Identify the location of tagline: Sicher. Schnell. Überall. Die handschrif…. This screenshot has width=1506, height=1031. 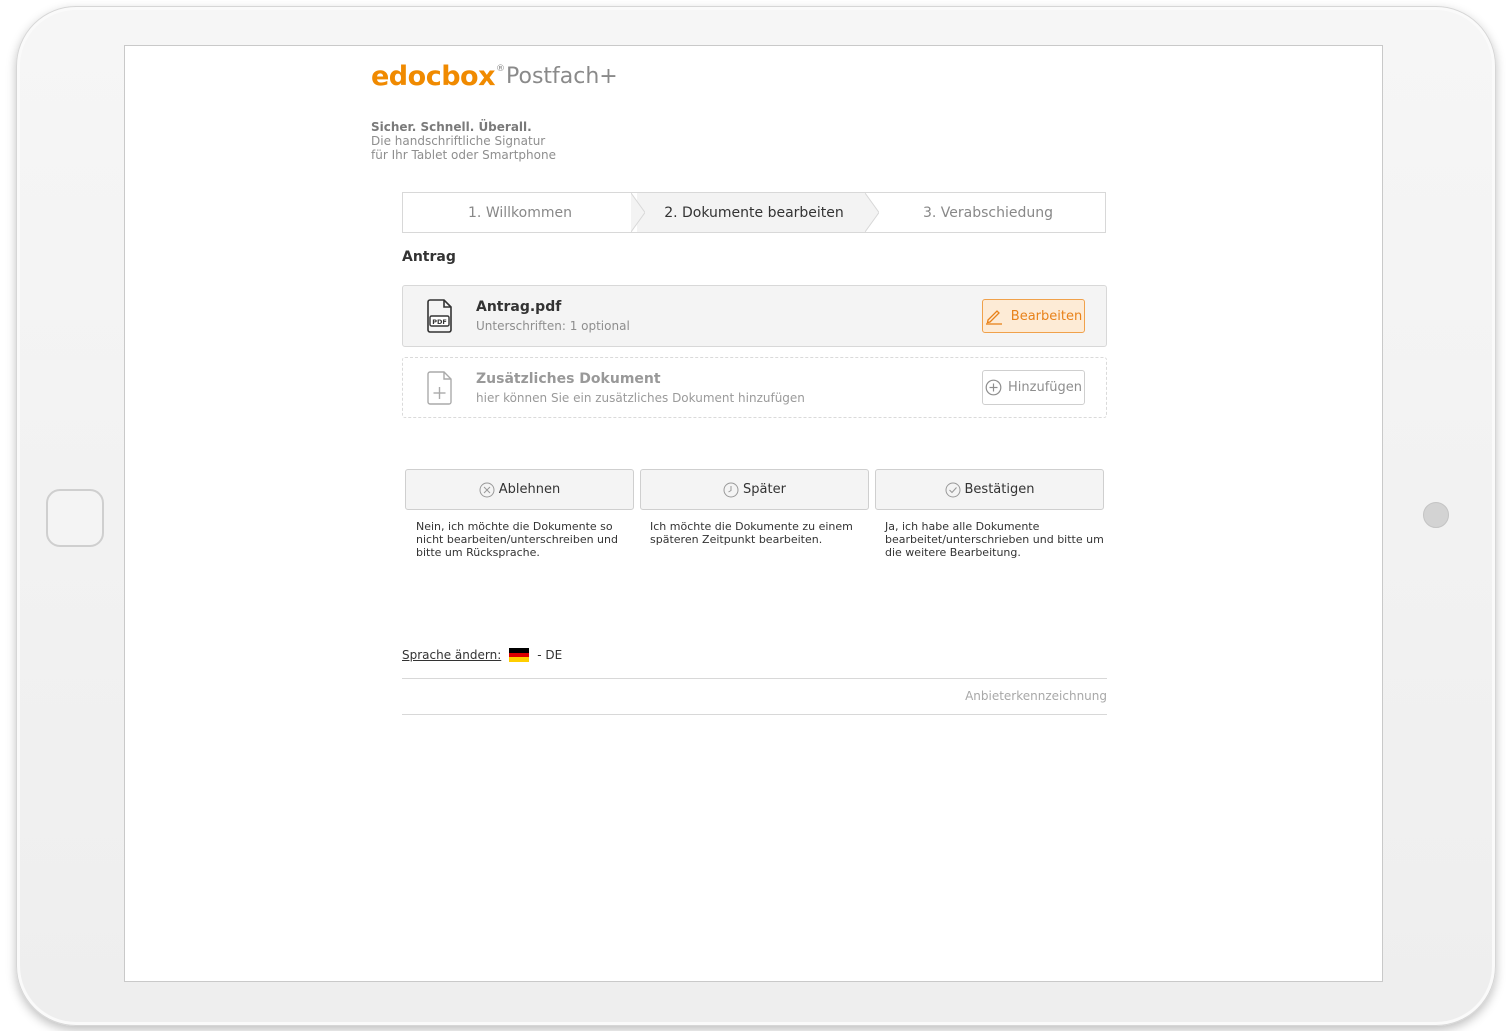
(463, 141).